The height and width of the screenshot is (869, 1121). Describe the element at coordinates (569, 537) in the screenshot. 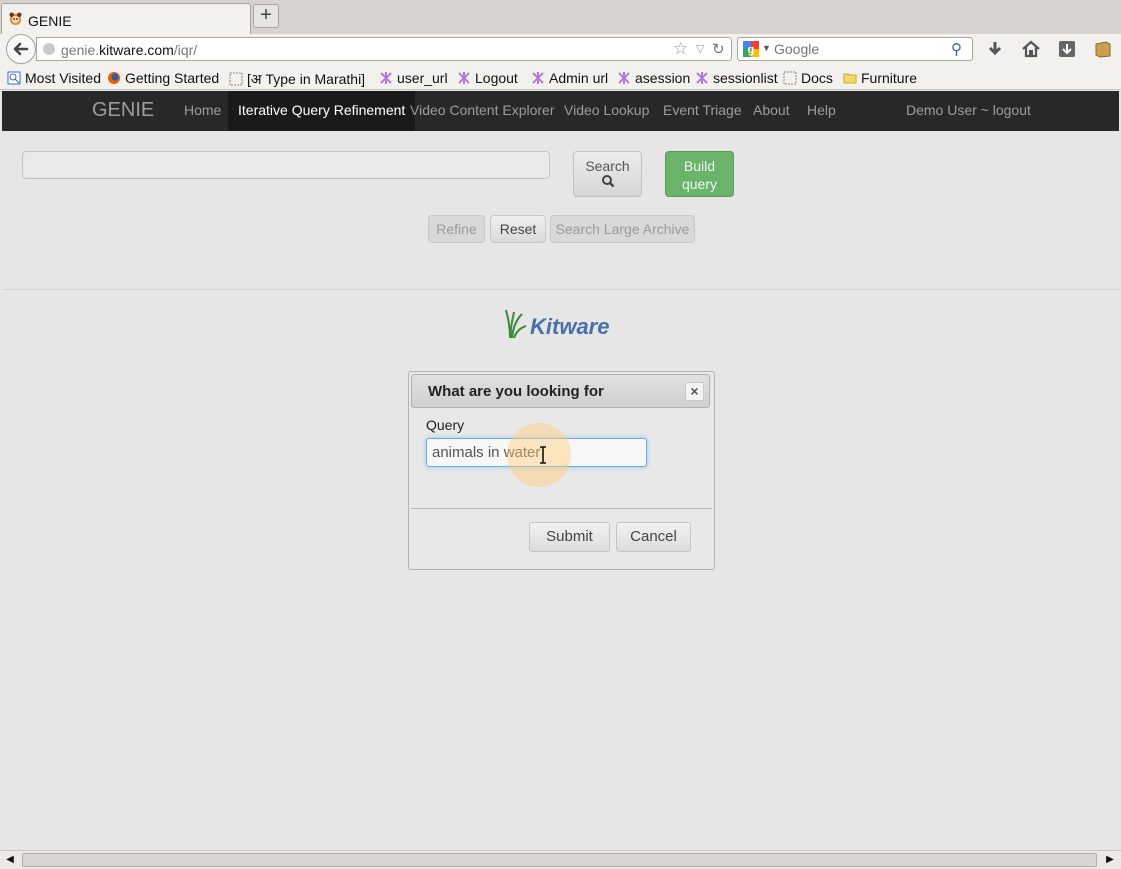

I see `submit-button: Submit` at that location.